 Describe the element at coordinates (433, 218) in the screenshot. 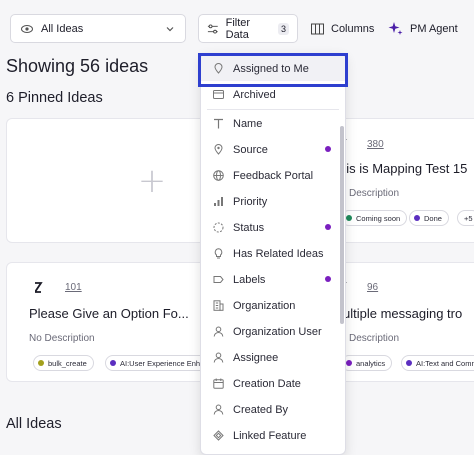

I see `tag-label: Done` at that location.